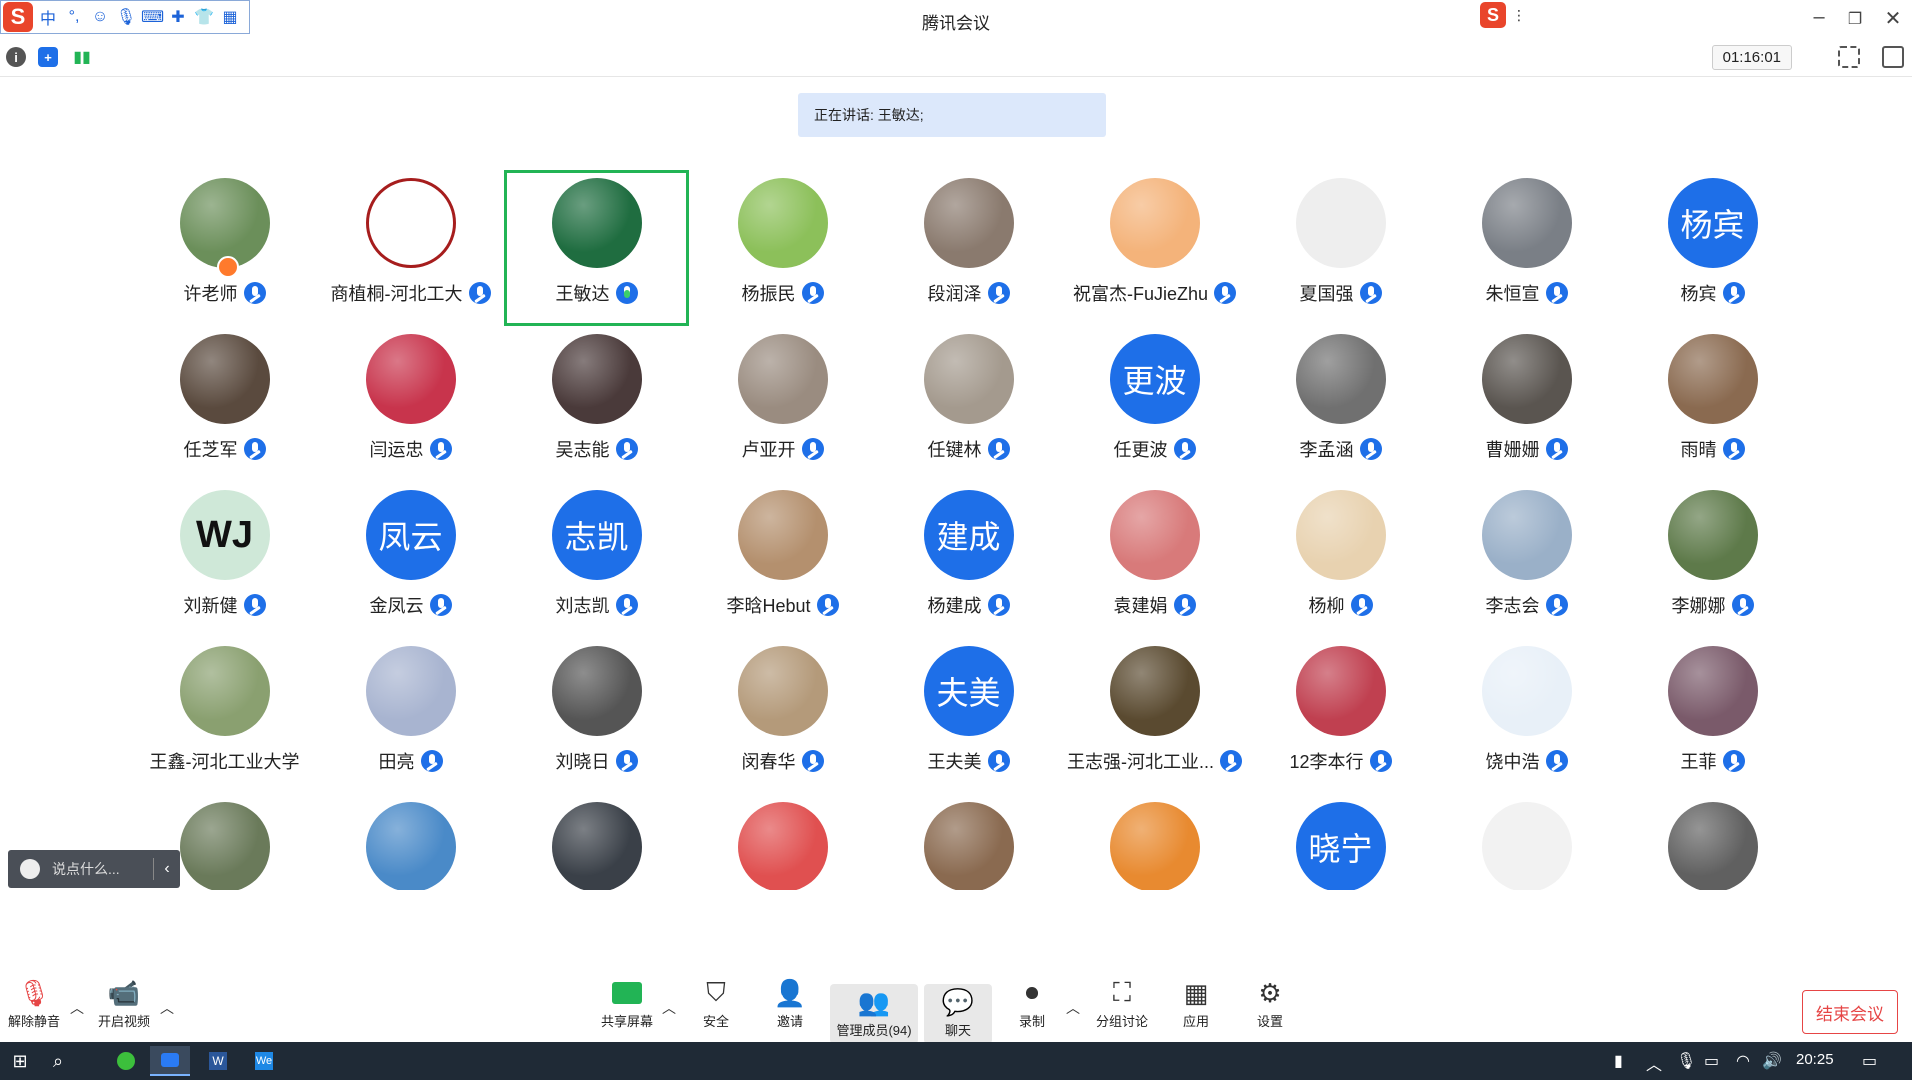 Image resolution: width=1912 pixels, height=1080 pixels. I want to click on participant-tile: WJ 刘新健, so click(224, 560).